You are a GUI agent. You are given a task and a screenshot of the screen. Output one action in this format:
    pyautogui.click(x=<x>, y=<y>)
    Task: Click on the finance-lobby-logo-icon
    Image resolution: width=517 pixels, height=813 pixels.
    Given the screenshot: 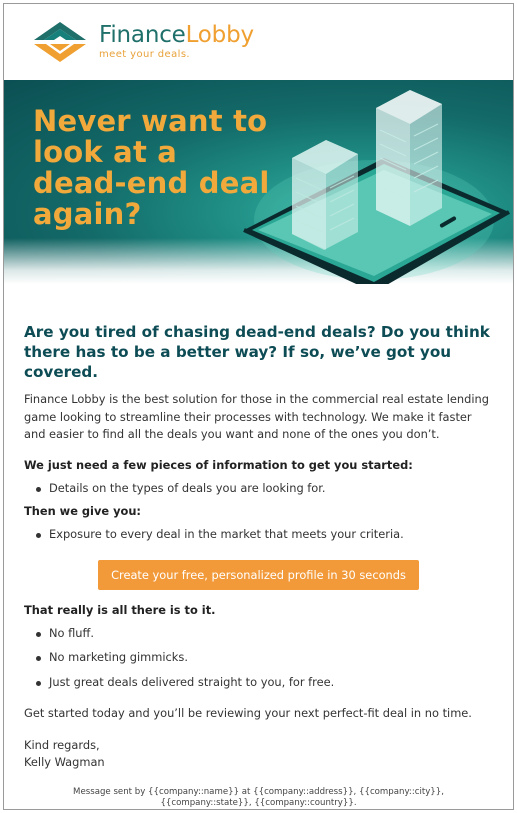 What is the action you would take?
    pyautogui.click(x=60, y=42)
    